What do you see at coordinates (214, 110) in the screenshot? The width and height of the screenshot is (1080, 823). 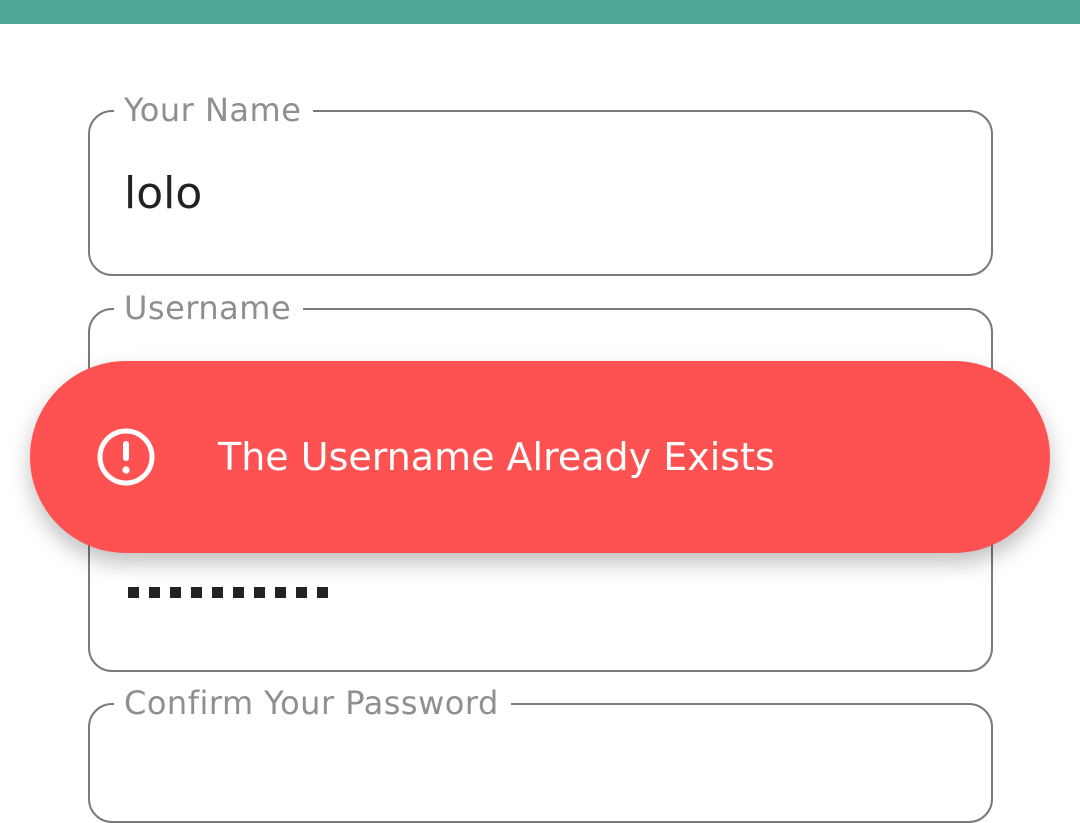 I see `name-field-label: Your Name` at bounding box center [214, 110].